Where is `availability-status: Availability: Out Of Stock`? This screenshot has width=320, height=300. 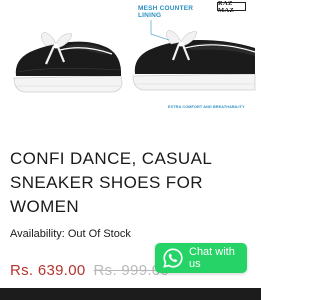
availability-status: Availability: Out Of Stock is located at coordinates (70, 234).